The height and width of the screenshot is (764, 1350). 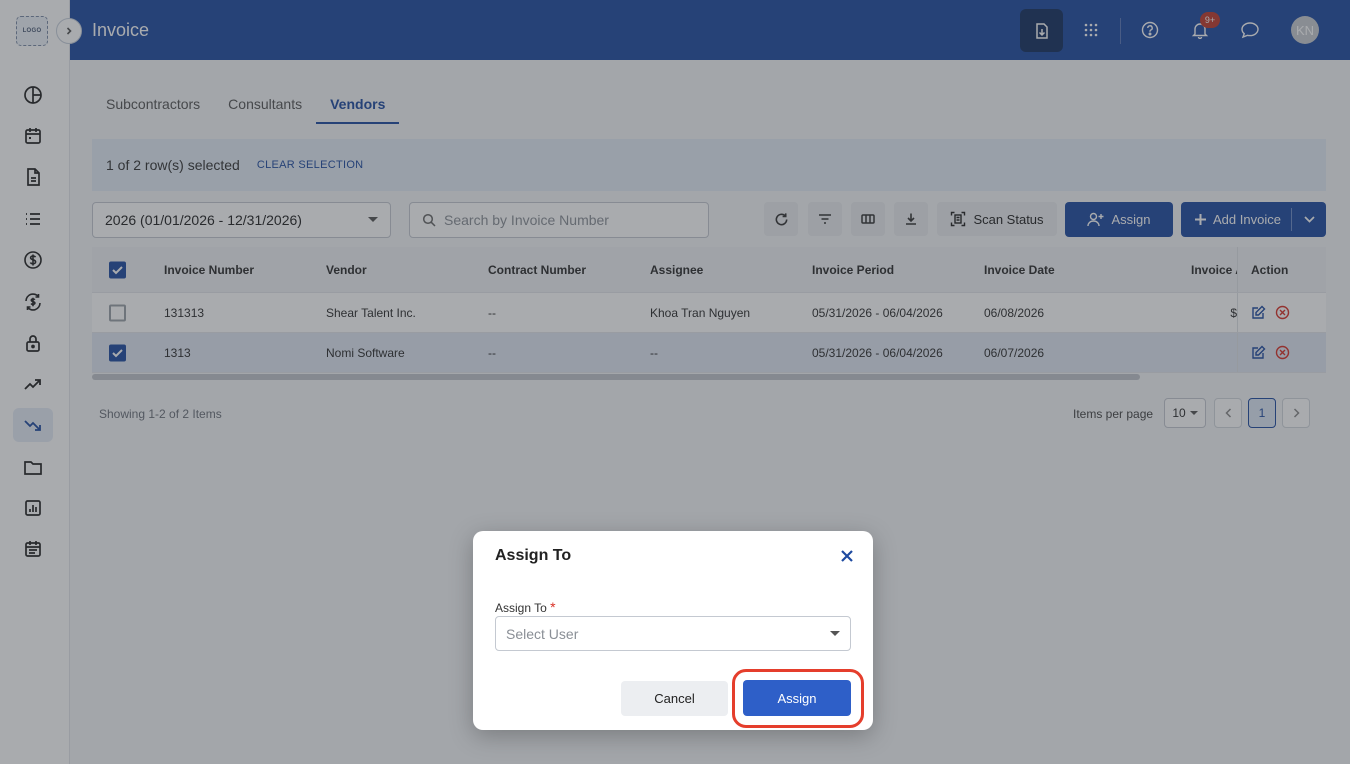 I want to click on caret-down-icon, so click(x=835, y=633).